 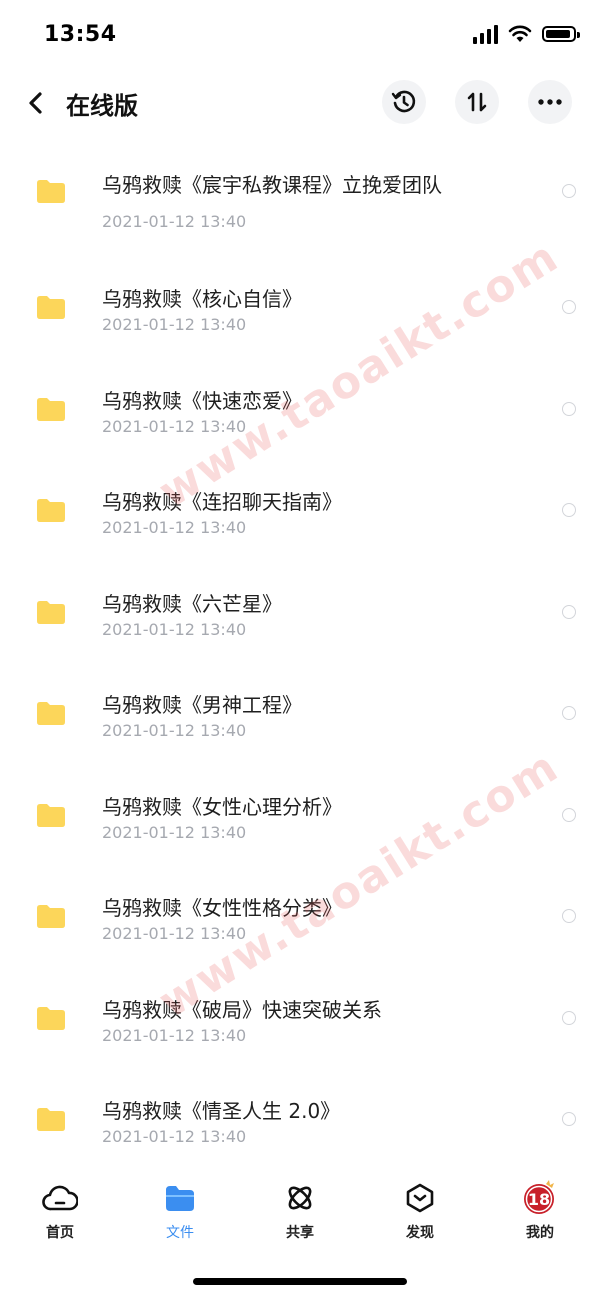 I want to click on avatar-icon: 18, so click(x=539, y=1197).